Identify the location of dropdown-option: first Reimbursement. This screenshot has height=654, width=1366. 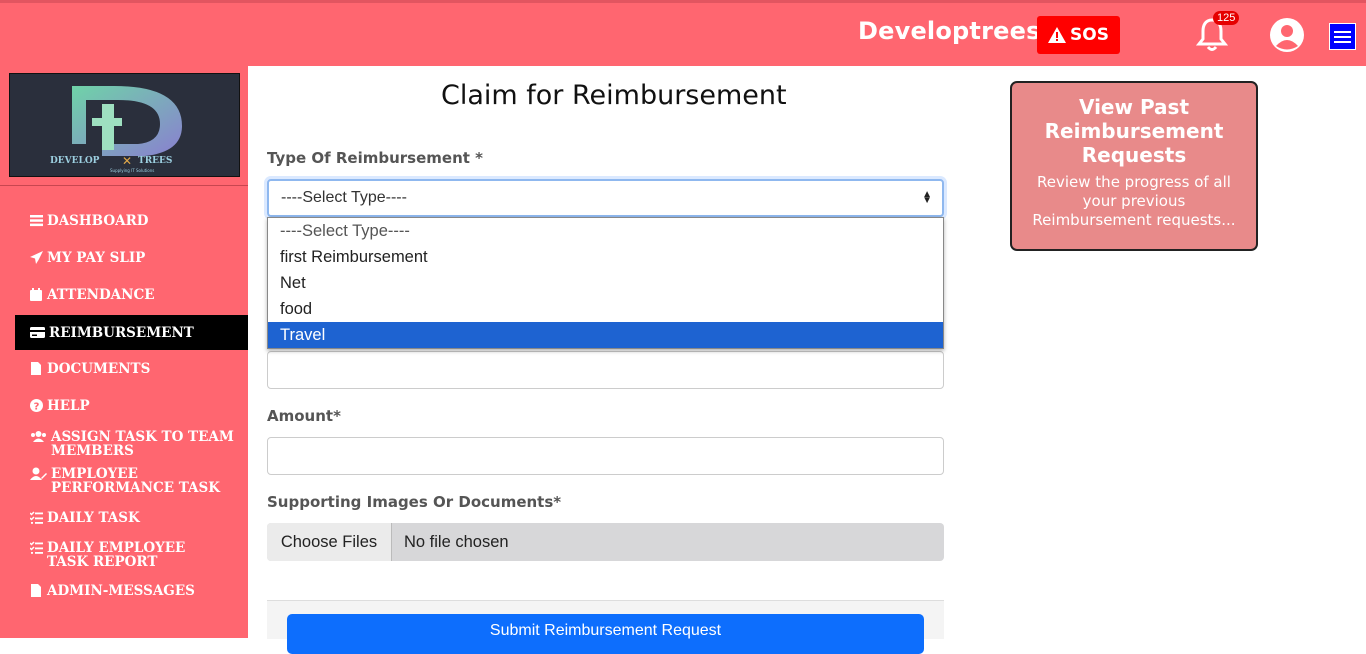
(605, 257).